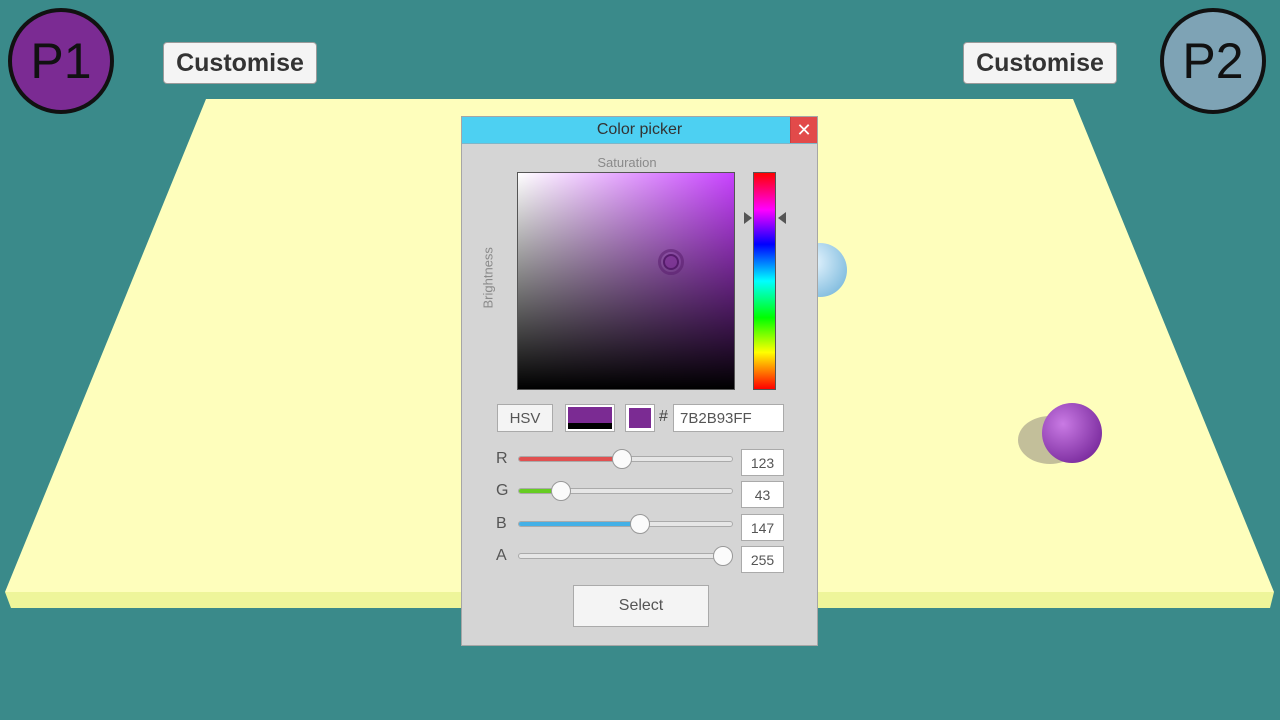 The width and height of the screenshot is (1280, 720). Describe the element at coordinates (728, 418) in the screenshot. I see `hex-input` at that location.